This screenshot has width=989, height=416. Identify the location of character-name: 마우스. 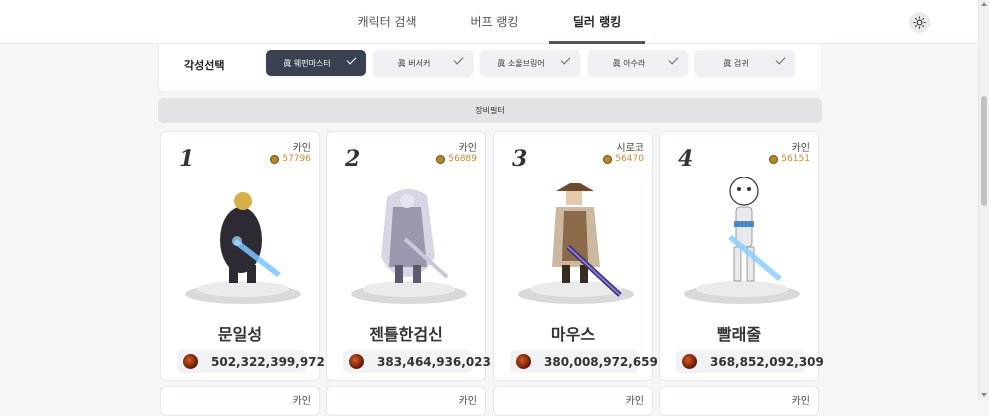
(573, 334).